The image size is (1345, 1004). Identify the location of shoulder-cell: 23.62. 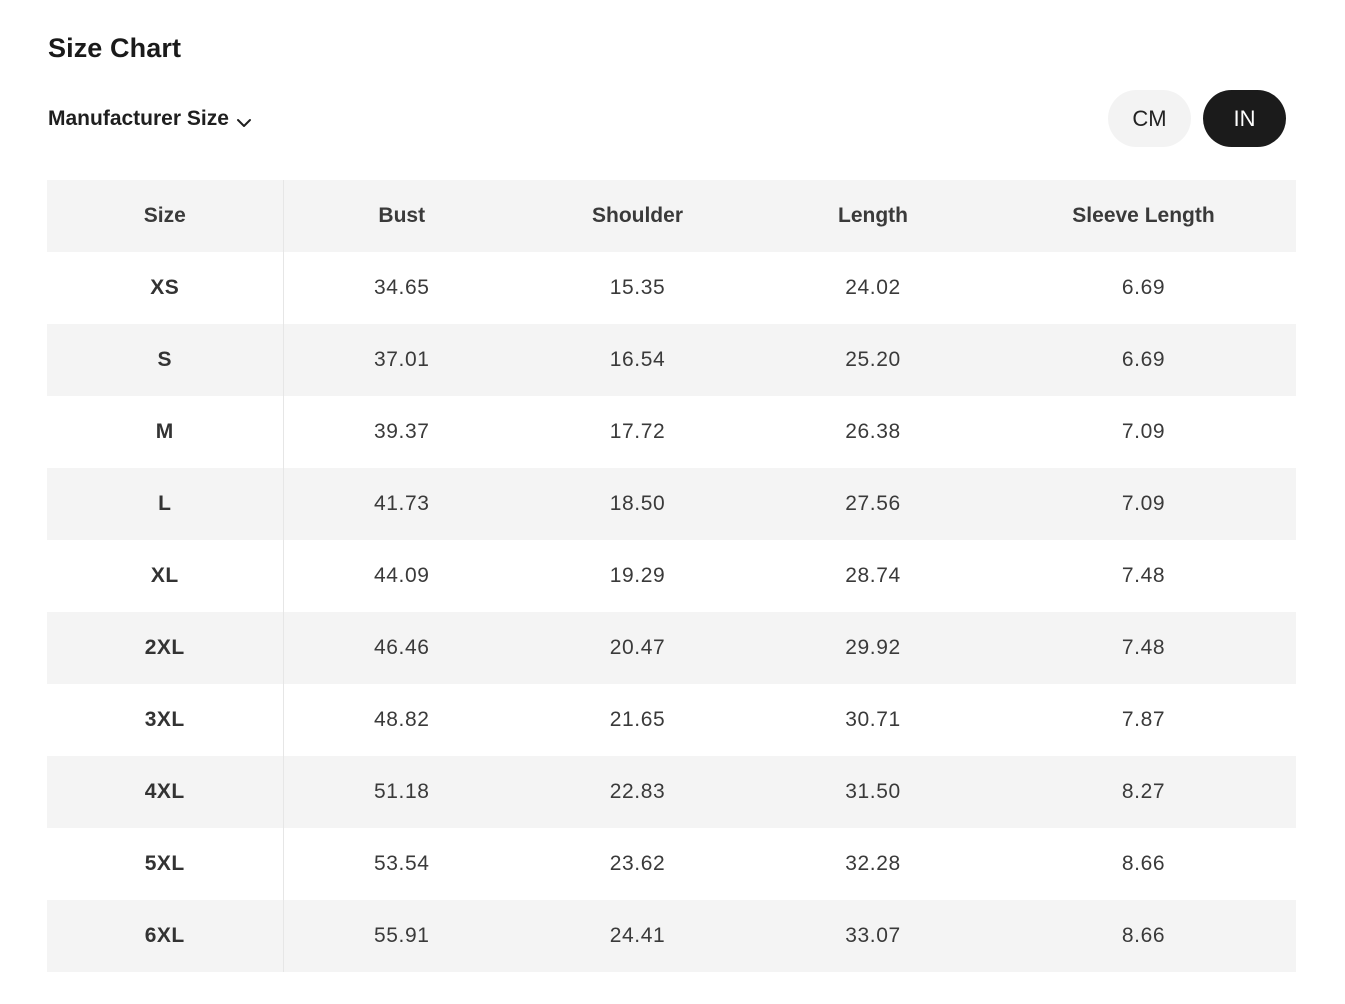
(637, 864).